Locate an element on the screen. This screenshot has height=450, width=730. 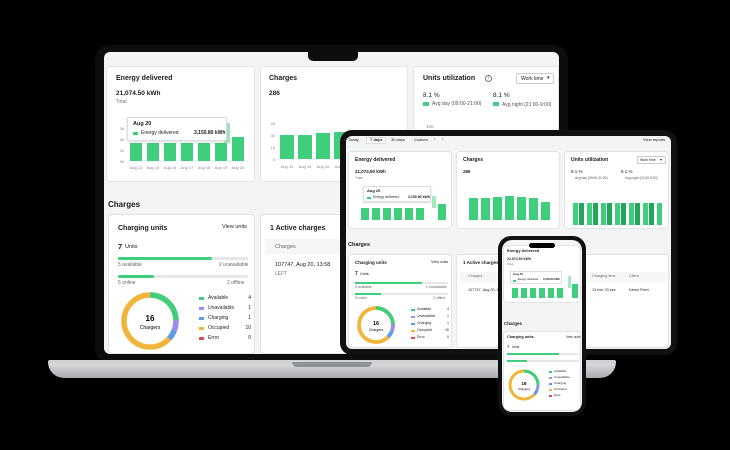
table-cell: 107747, Aug 20, 13:58 is located at coordinates (302, 265).